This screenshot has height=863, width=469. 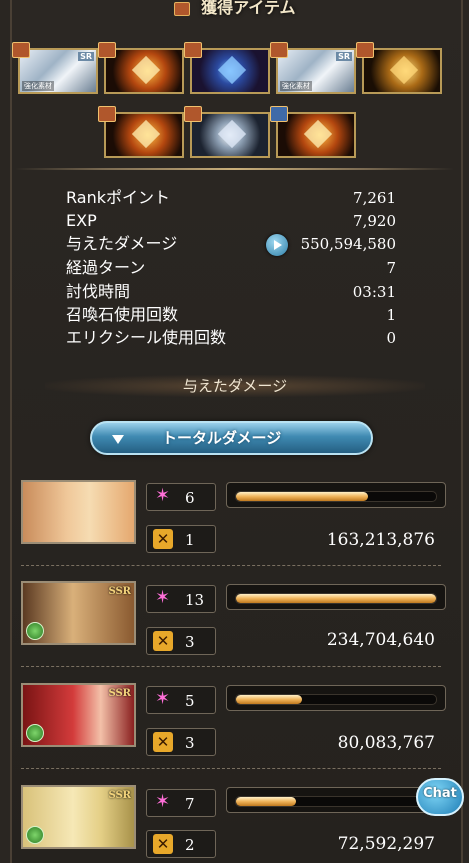 What do you see at coordinates (234, 9) in the screenshot?
I see `acquired-items-title: 獲得アイテム` at bounding box center [234, 9].